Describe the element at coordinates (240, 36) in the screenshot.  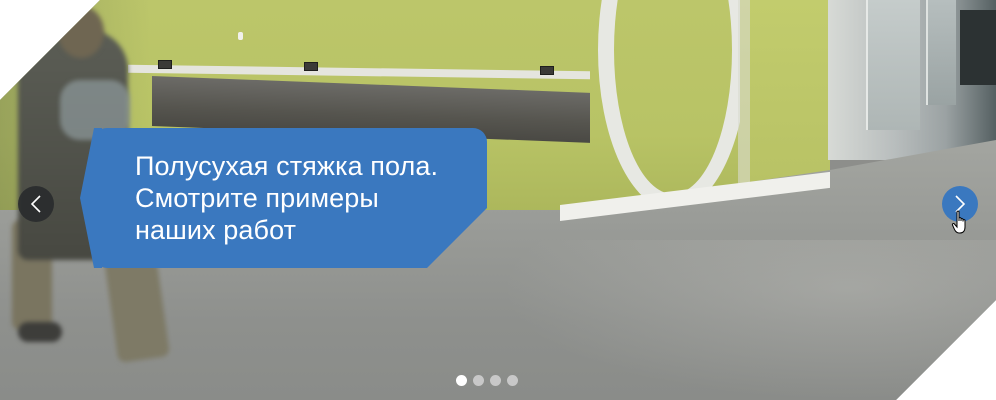
I see `scene-wall-light` at that location.